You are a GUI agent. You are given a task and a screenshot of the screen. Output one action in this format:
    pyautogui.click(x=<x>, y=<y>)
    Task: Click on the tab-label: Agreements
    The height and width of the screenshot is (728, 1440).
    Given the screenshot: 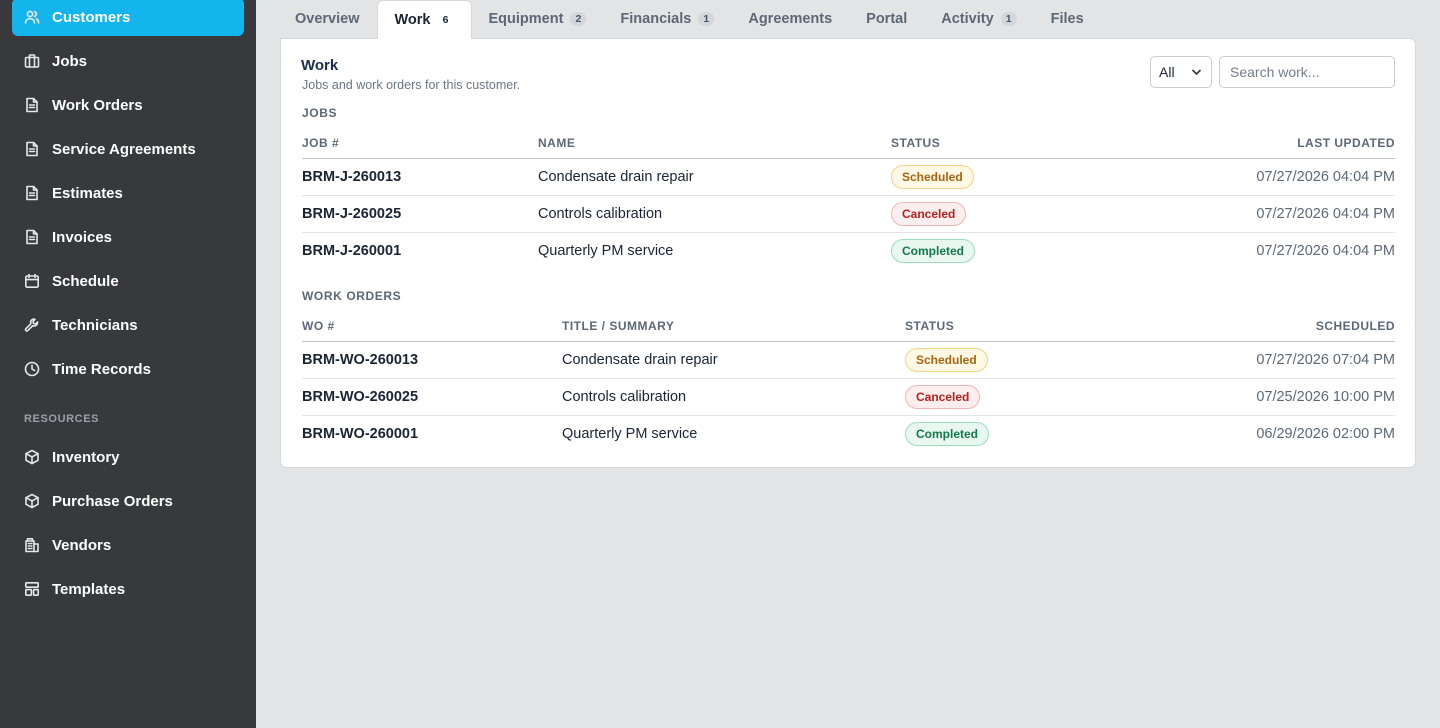 What is the action you would take?
    pyautogui.click(x=790, y=19)
    